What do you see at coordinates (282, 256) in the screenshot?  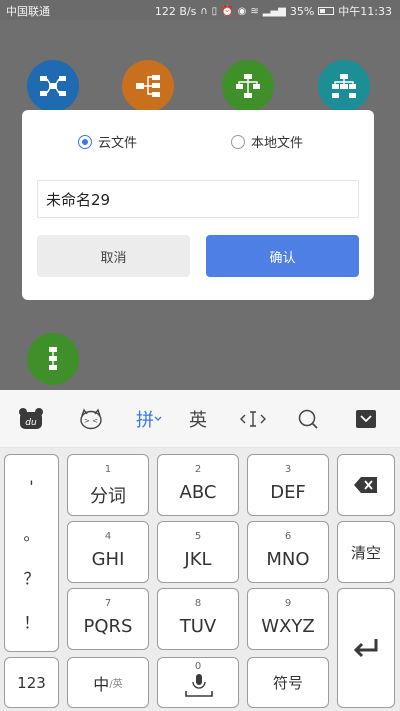 I see `confirm-button: 确认` at bounding box center [282, 256].